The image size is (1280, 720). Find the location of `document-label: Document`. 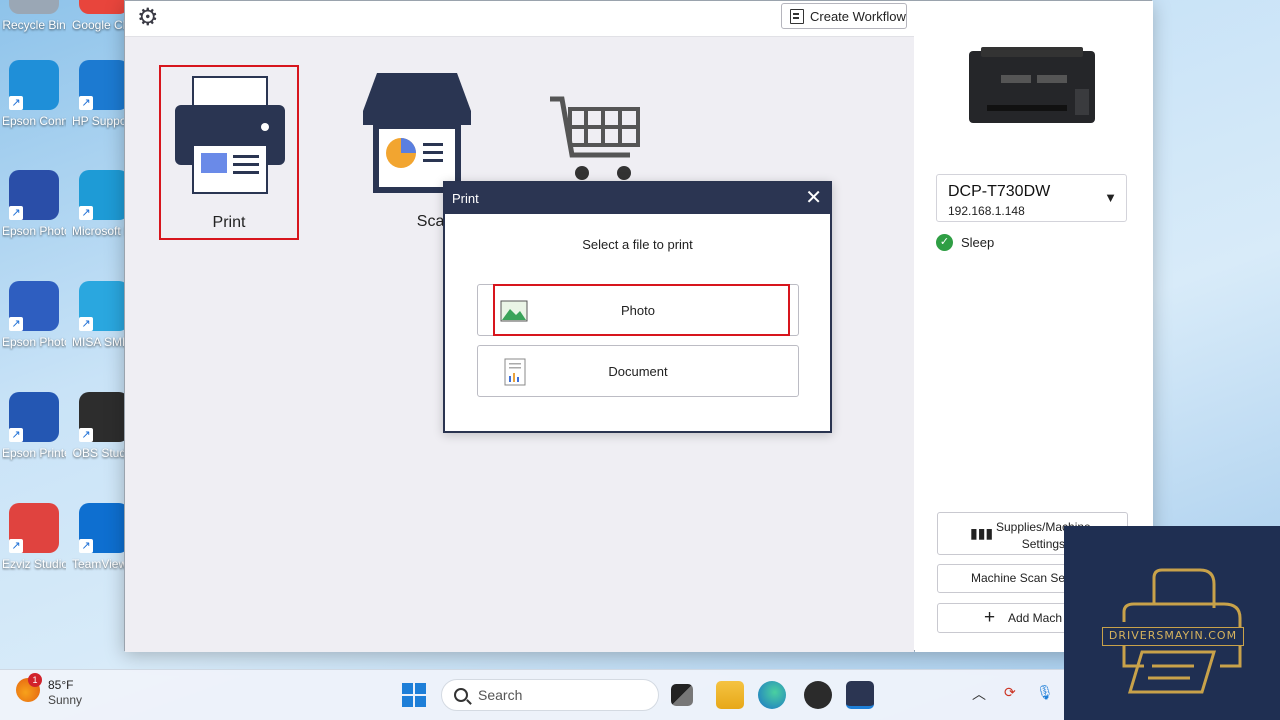

document-label: Document is located at coordinates (638, 371).